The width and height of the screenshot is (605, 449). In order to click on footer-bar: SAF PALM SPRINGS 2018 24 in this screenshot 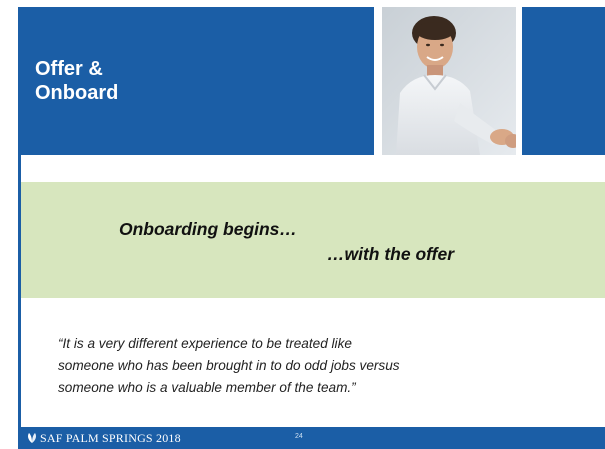, I will do `click(311, 438)`.